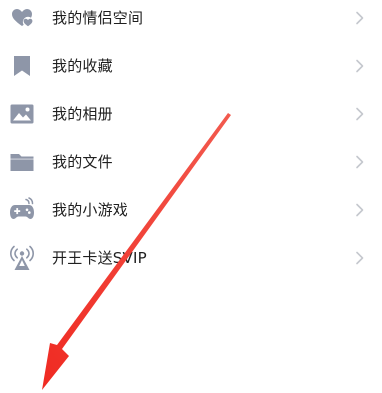 The height and width of the screenshot is (393, 382). What do you see at coordinates (22, 162) in the screenshot?
I see `folder-icon` at bounding box center [22, 162].